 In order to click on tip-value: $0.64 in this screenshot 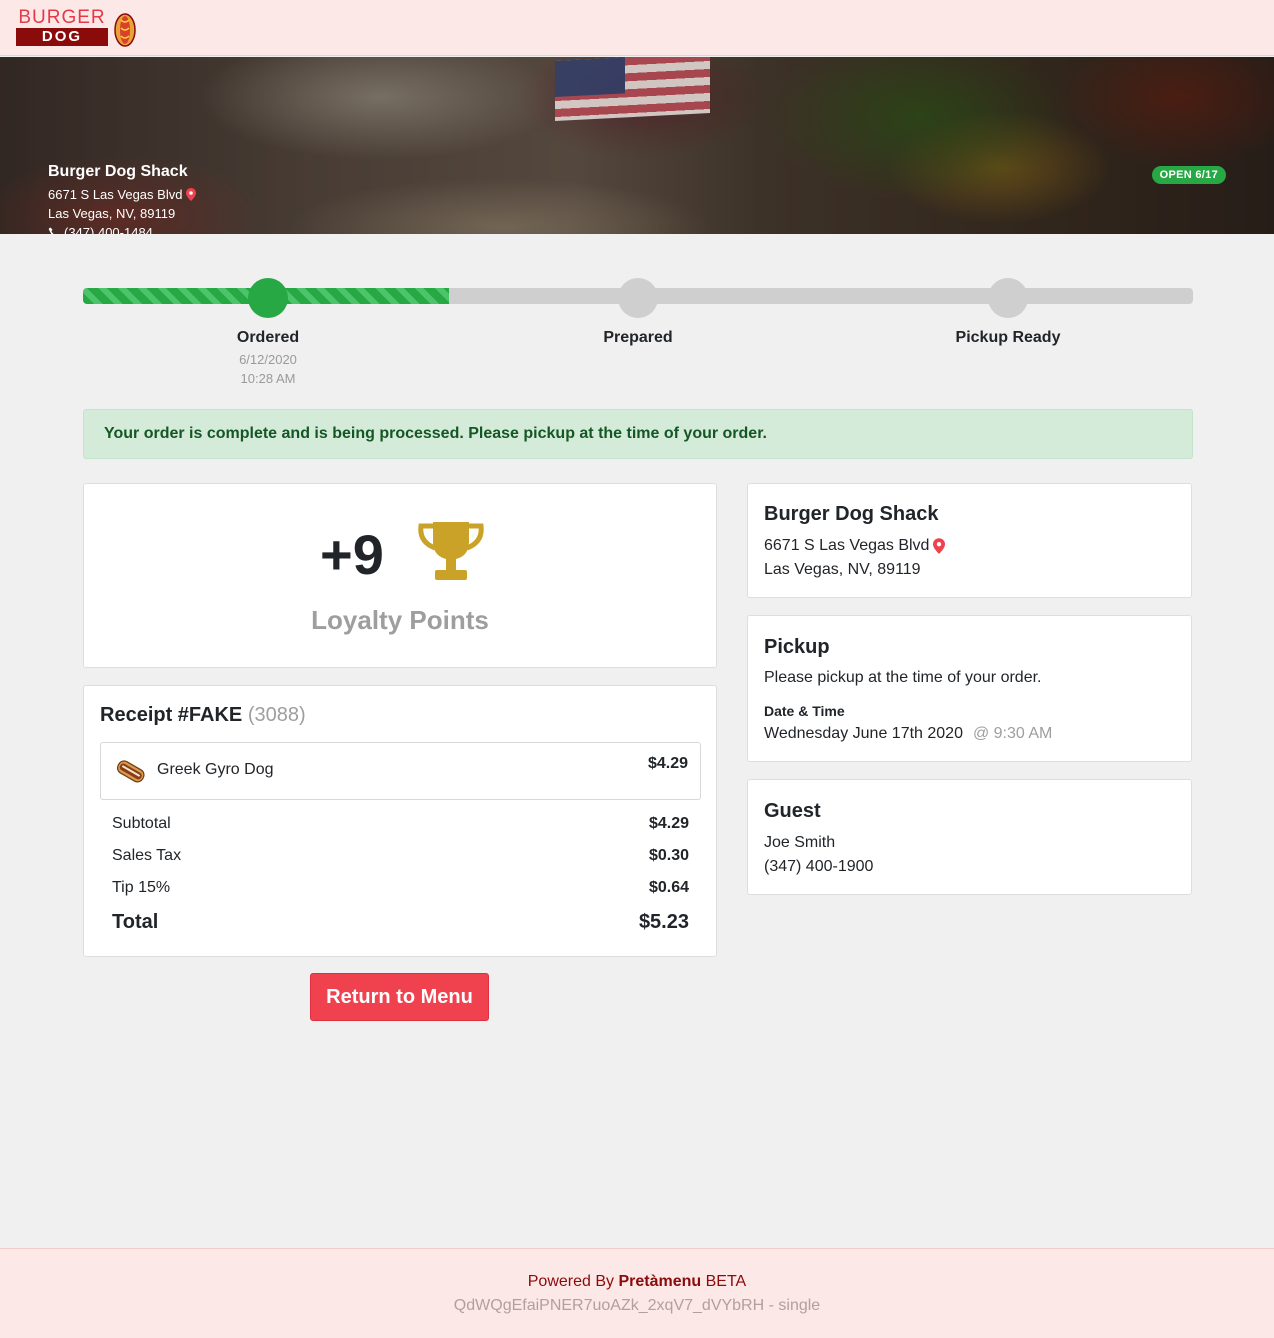, I will do `click(668, 887)`.